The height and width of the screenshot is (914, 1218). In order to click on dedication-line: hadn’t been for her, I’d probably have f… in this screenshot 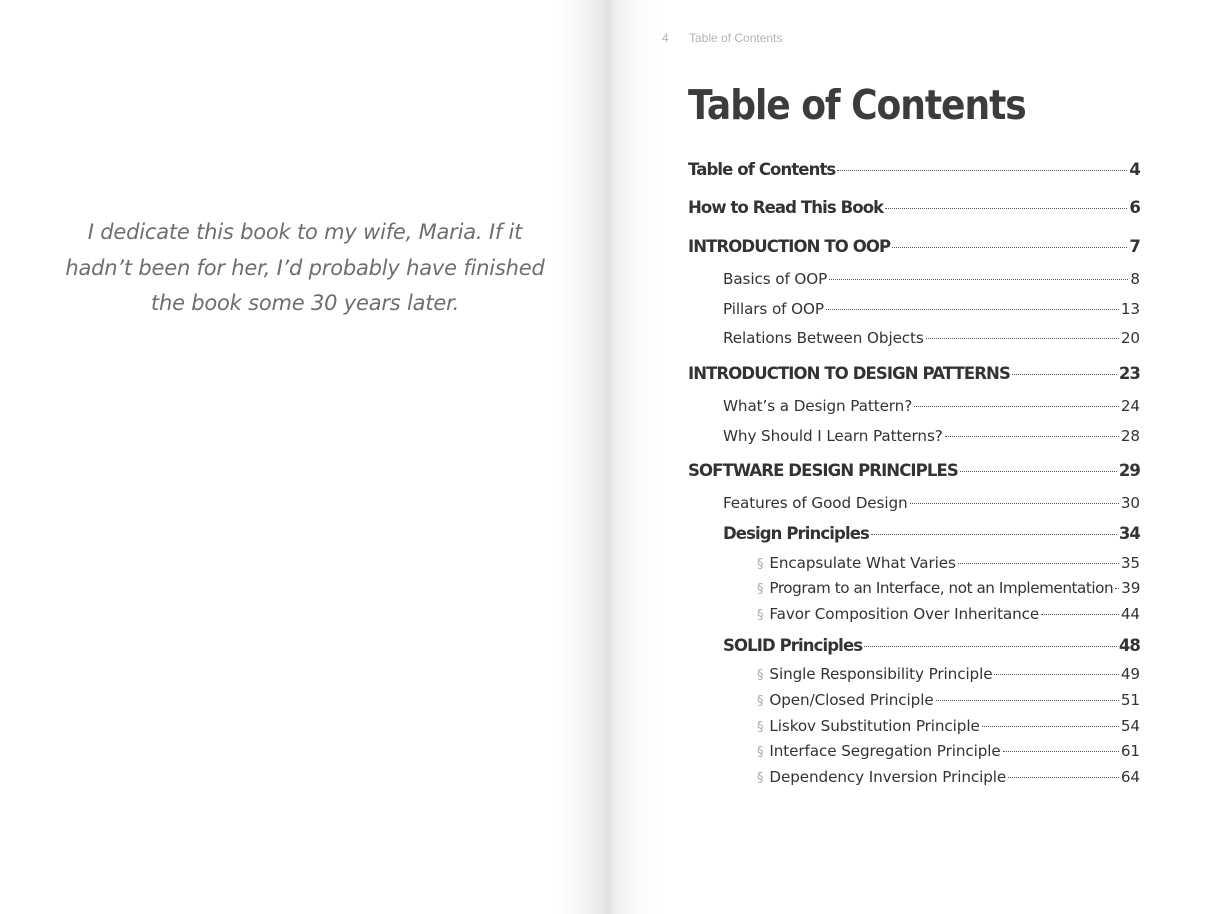, I will do `click(305, 267)`.